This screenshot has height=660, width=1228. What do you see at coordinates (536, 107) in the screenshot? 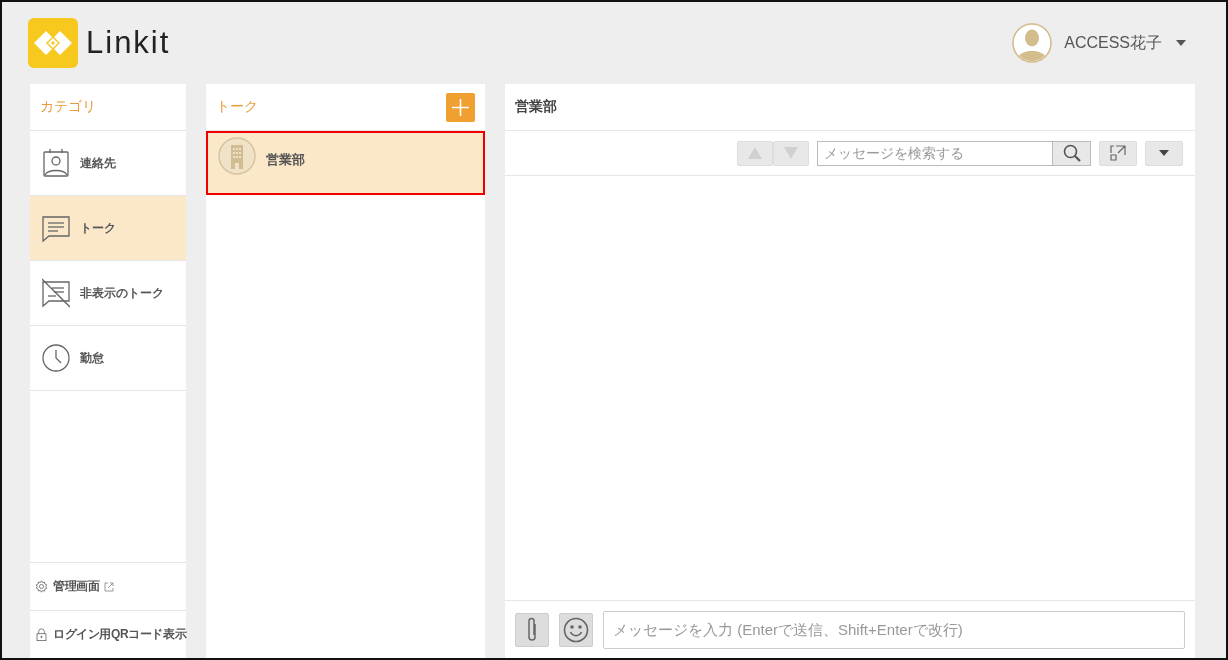
I see `chat-title: 営業部` at bounding box center [536, 107].